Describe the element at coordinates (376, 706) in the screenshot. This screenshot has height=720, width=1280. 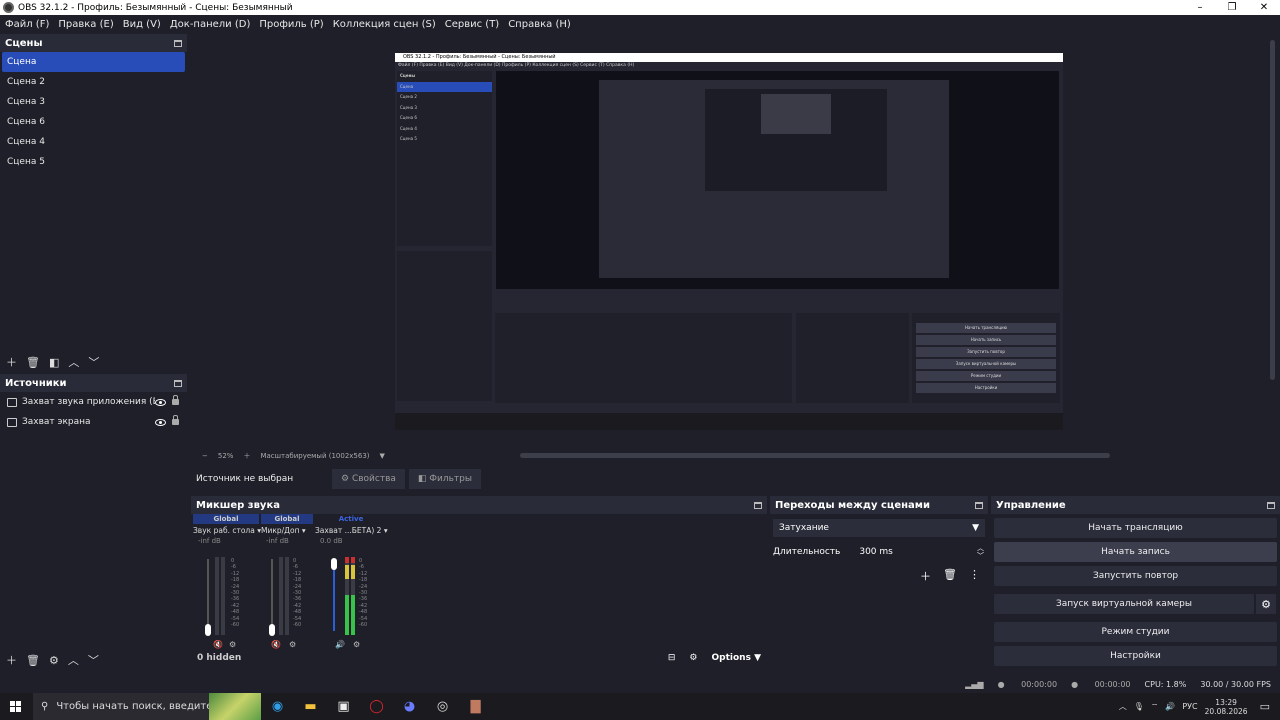
I see `opera-icon: ◯` at that location.